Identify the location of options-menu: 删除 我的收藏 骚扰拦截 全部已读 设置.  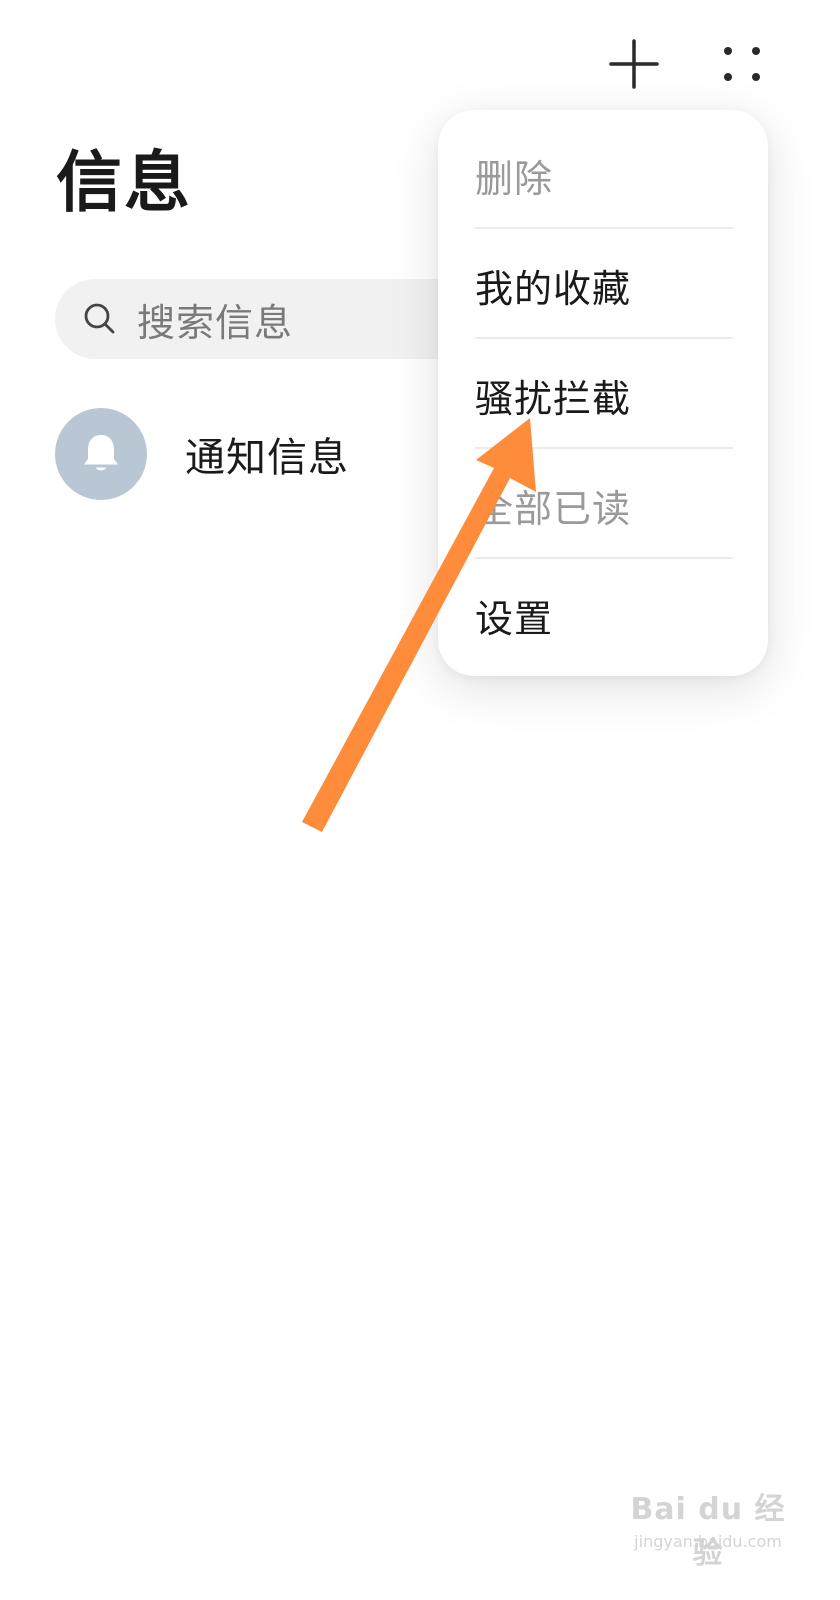
(603, 393).